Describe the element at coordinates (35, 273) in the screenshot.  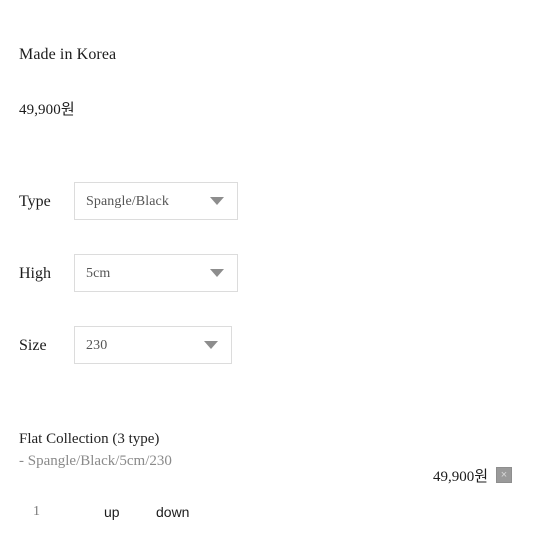
I see `option-label-high: High` at that location.